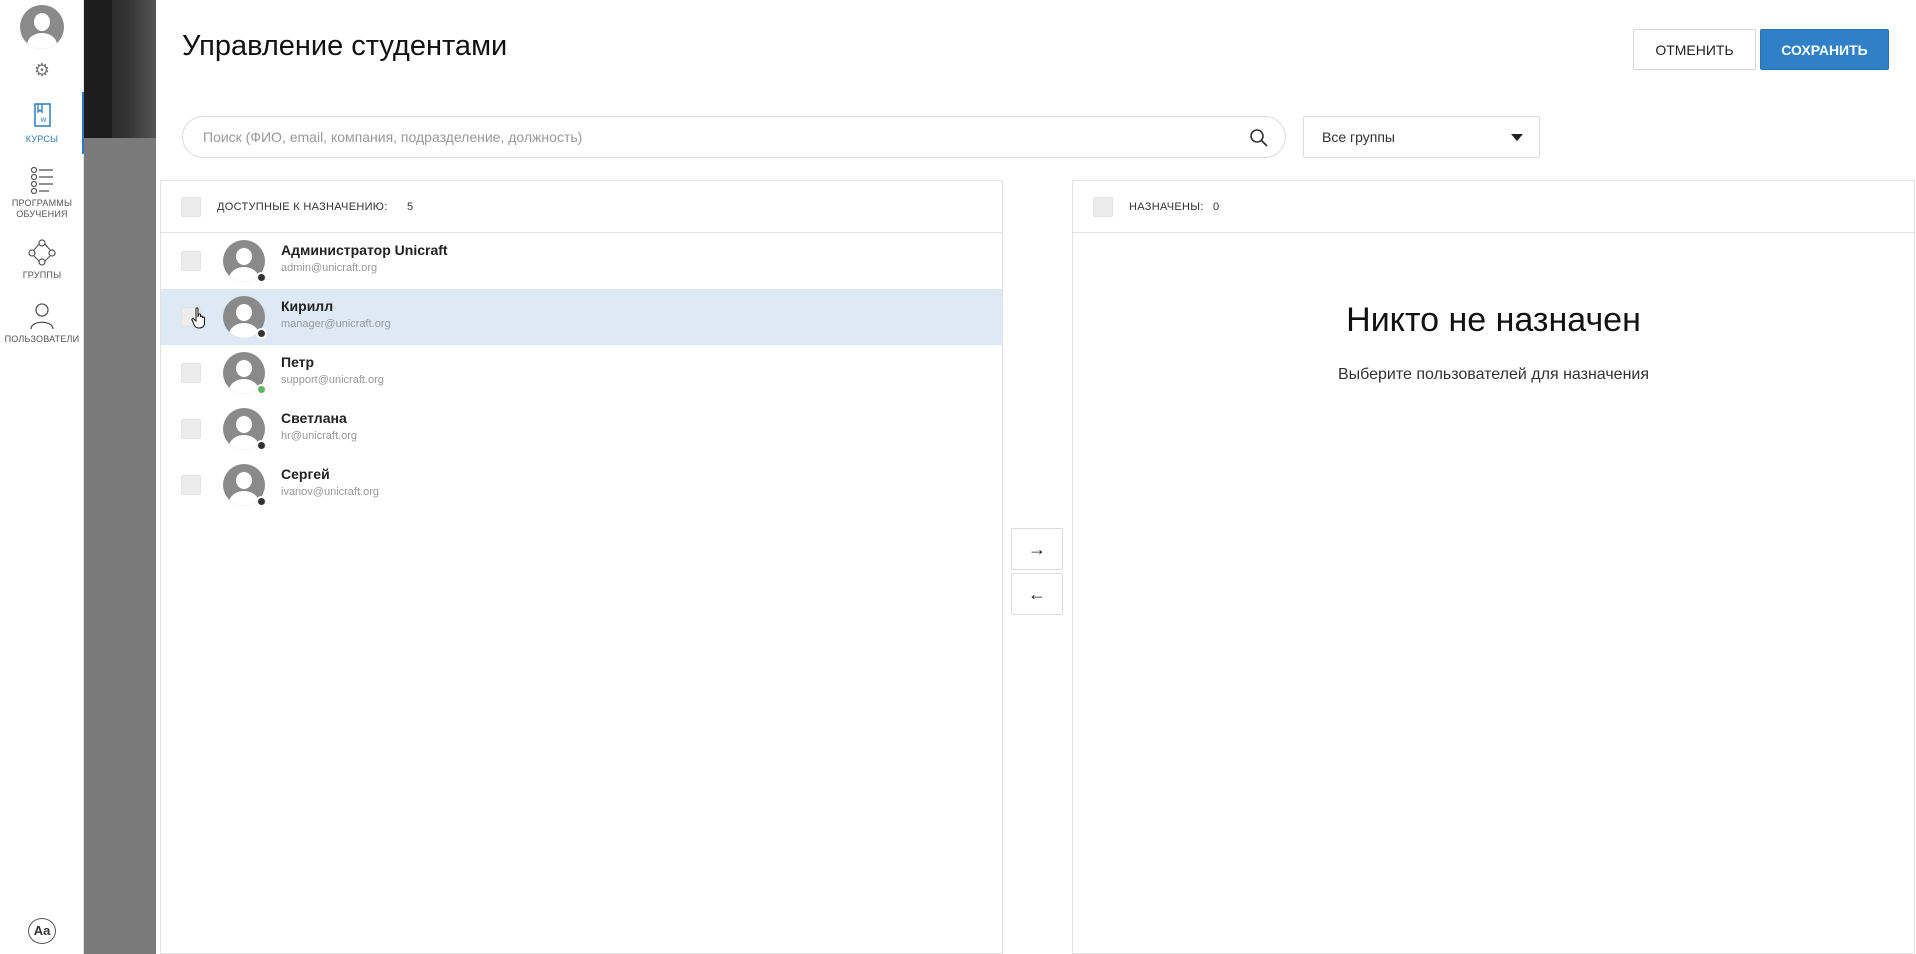 The height and width of the screenshot is (954, 1916). Describe the element at coordinates (1517, 137) in the screenshot. I see `caret-down-icon` at that location.